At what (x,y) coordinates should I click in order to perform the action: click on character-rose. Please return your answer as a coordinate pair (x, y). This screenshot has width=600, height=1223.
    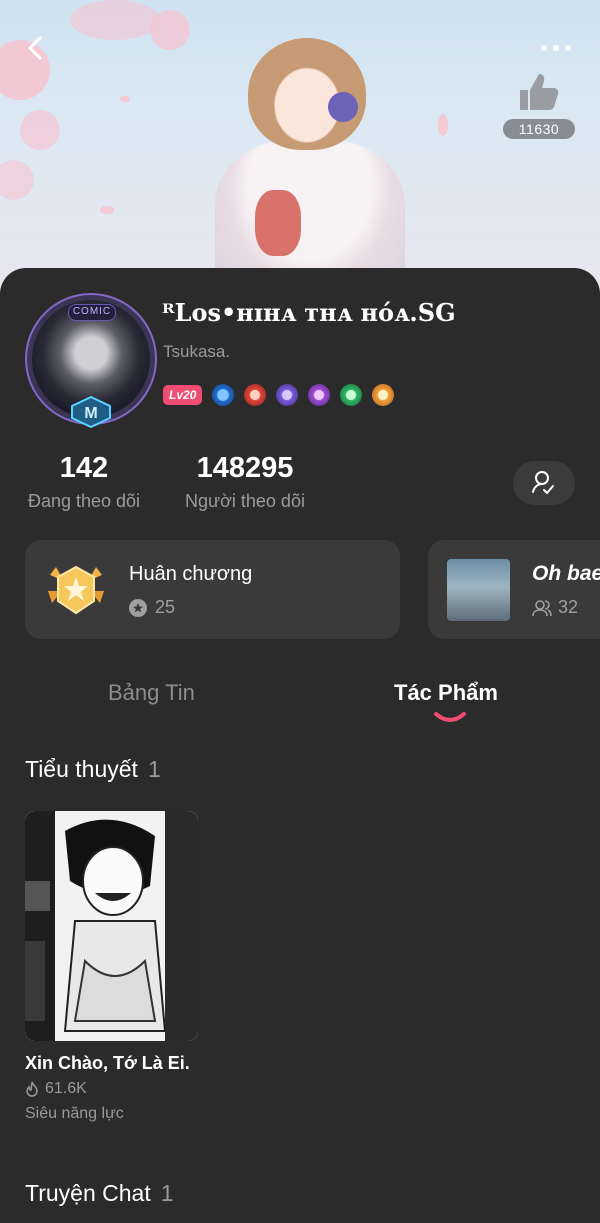
    Looking at the image, I should click on (278, 223).